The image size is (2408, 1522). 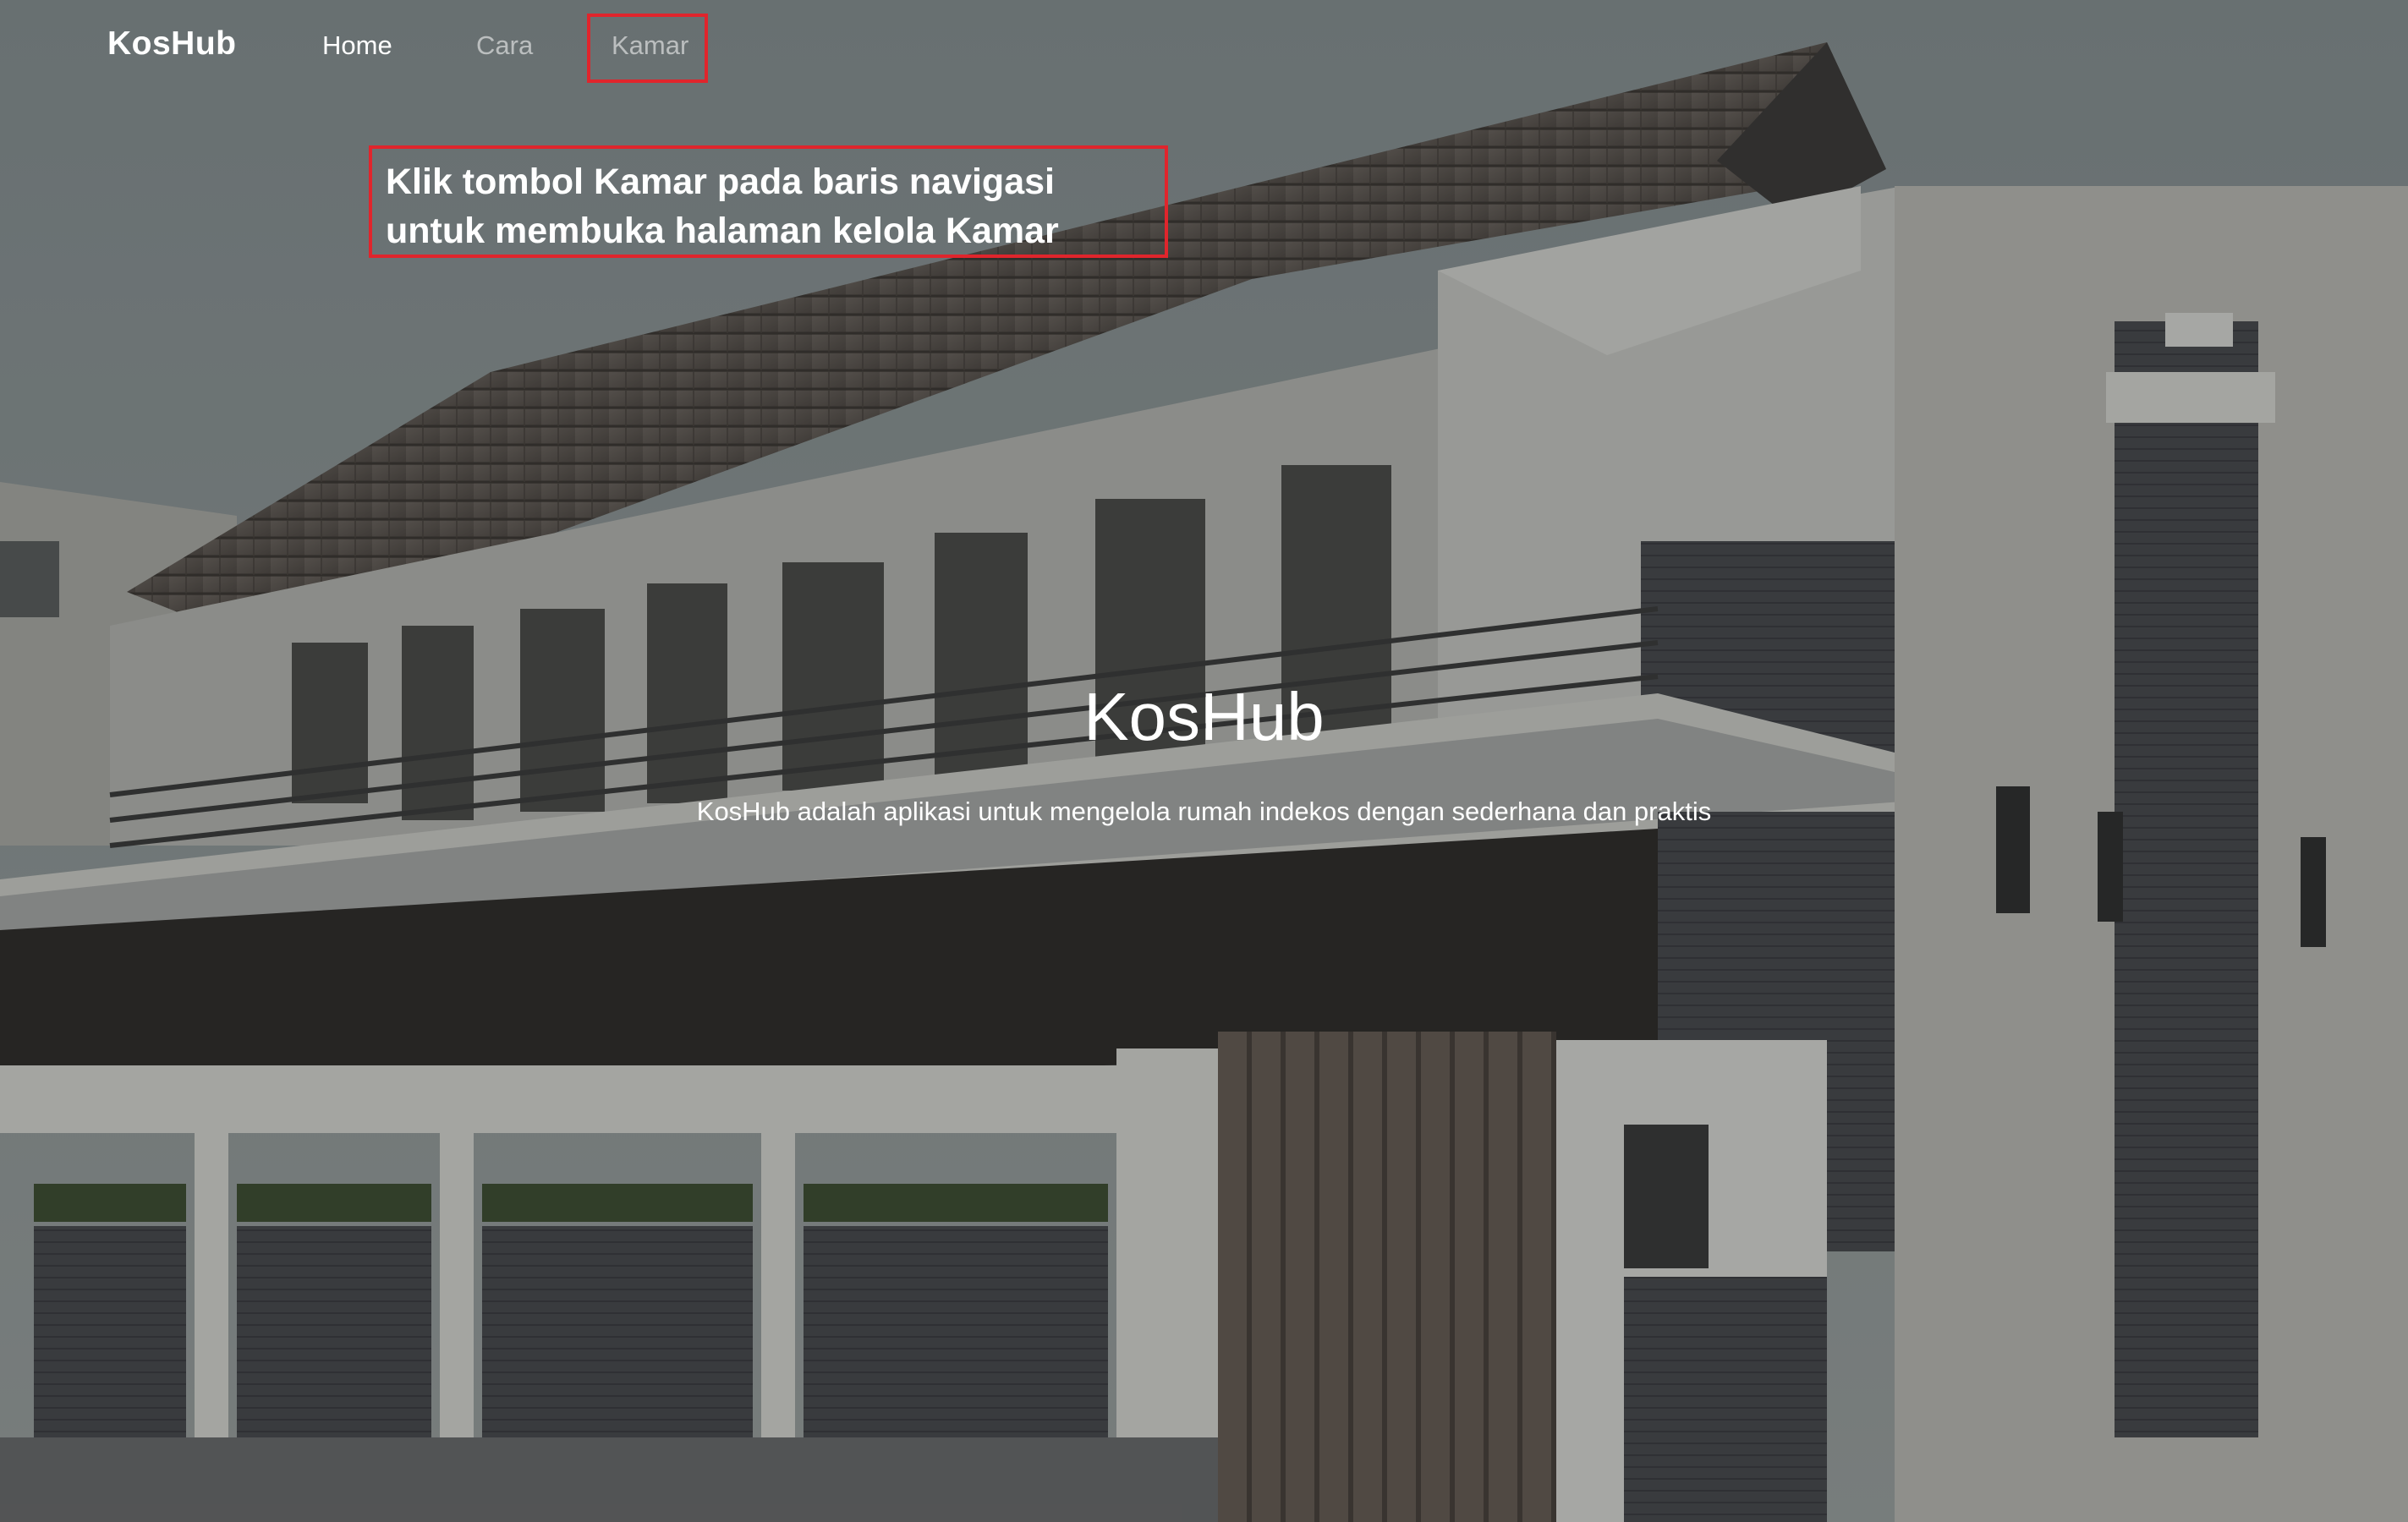 I want to click on hero-title: KosHub, so click(x=1204, y=716).